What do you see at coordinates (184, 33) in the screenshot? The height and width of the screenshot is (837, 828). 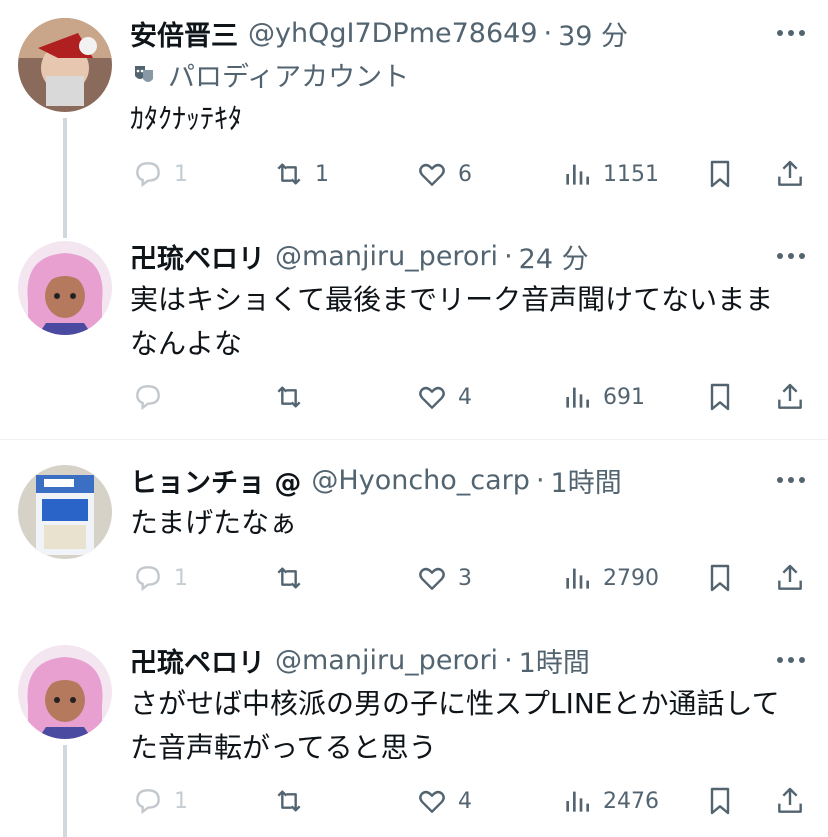 I see `display-name: 安倍晋三` at bounding box center [184, 33].